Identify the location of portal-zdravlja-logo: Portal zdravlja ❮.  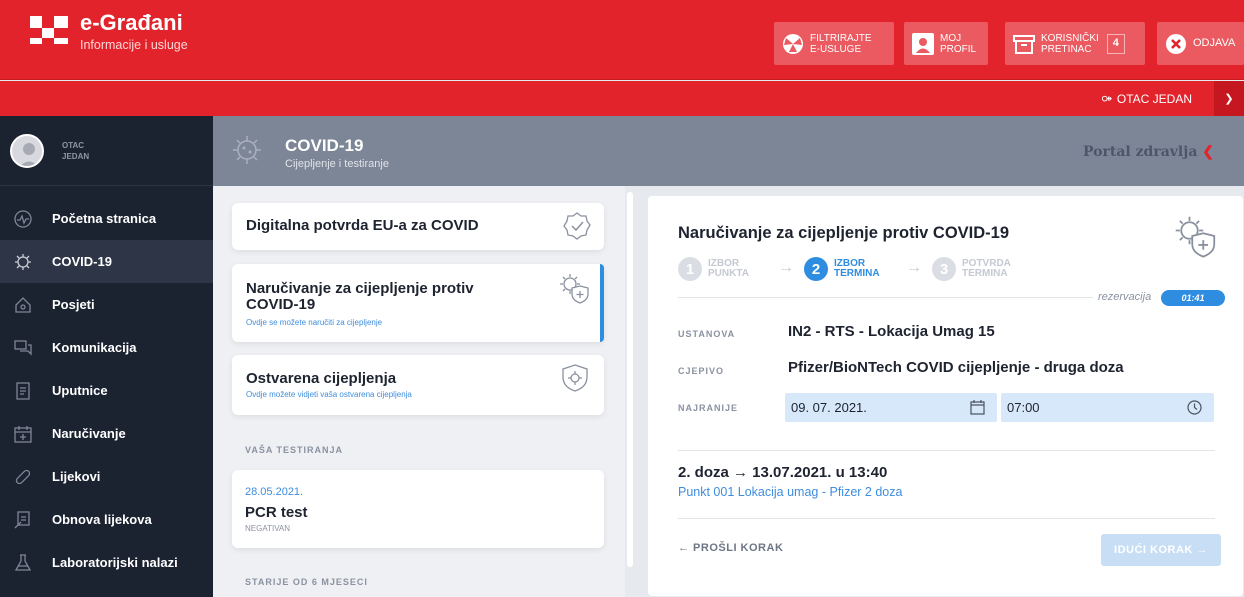
(1148, 152).